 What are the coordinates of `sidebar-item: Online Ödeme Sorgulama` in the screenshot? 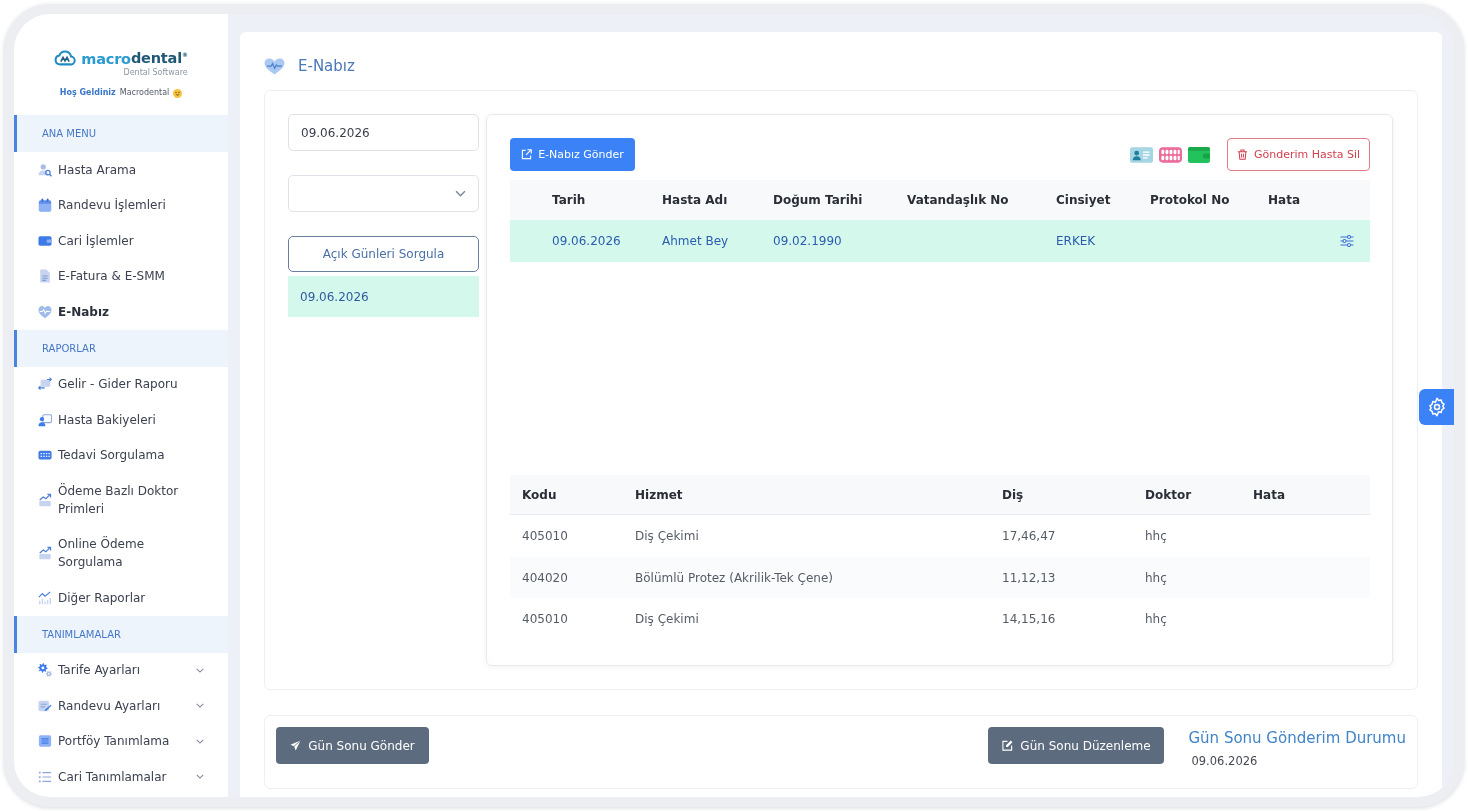 It's located at (121, 553).